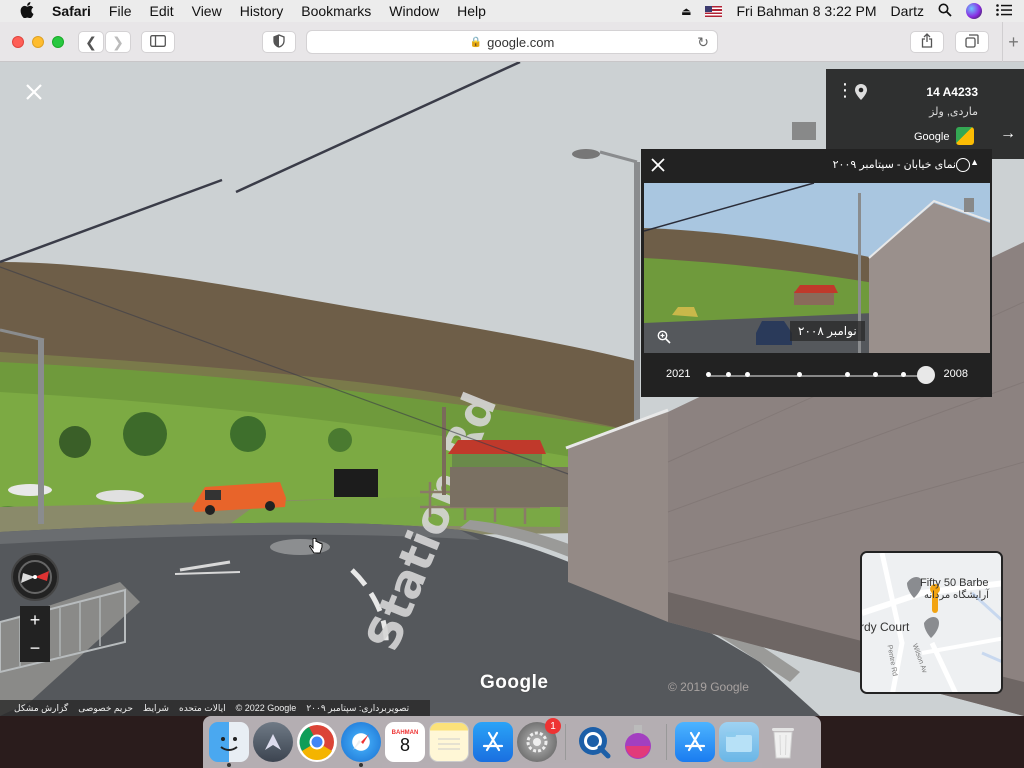 The image size is (1024, 768). Describe the element at coordinates (539, 740) in the screenshot. I see `system-preferences-icon: 1` at that location.